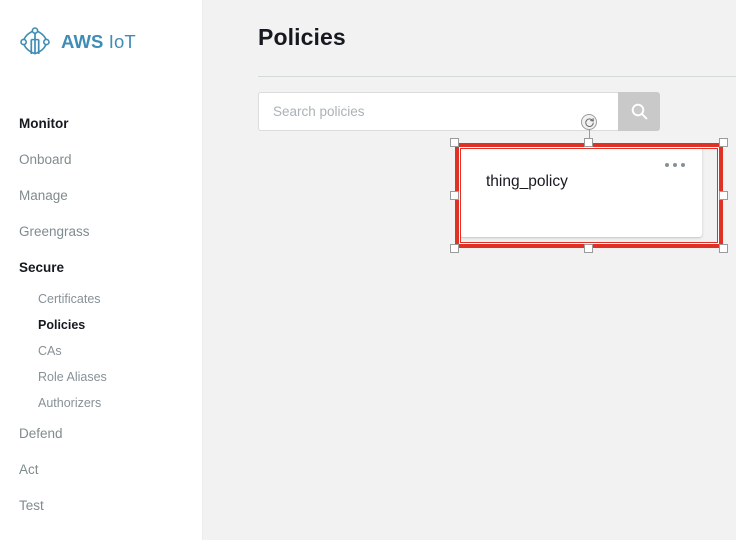  Describe the element at coordinates (101, 351) in the screenshot. I see `sidebar-subitem-cas: CAs` at that location.